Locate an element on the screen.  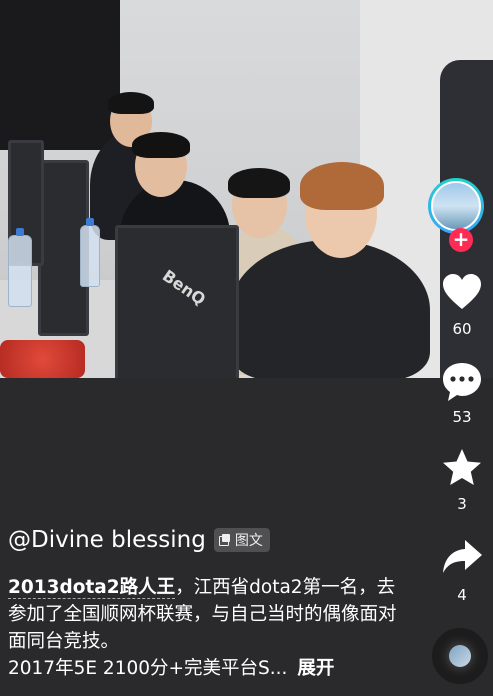
shares-count: 4 is located at coordinates (462, 595).